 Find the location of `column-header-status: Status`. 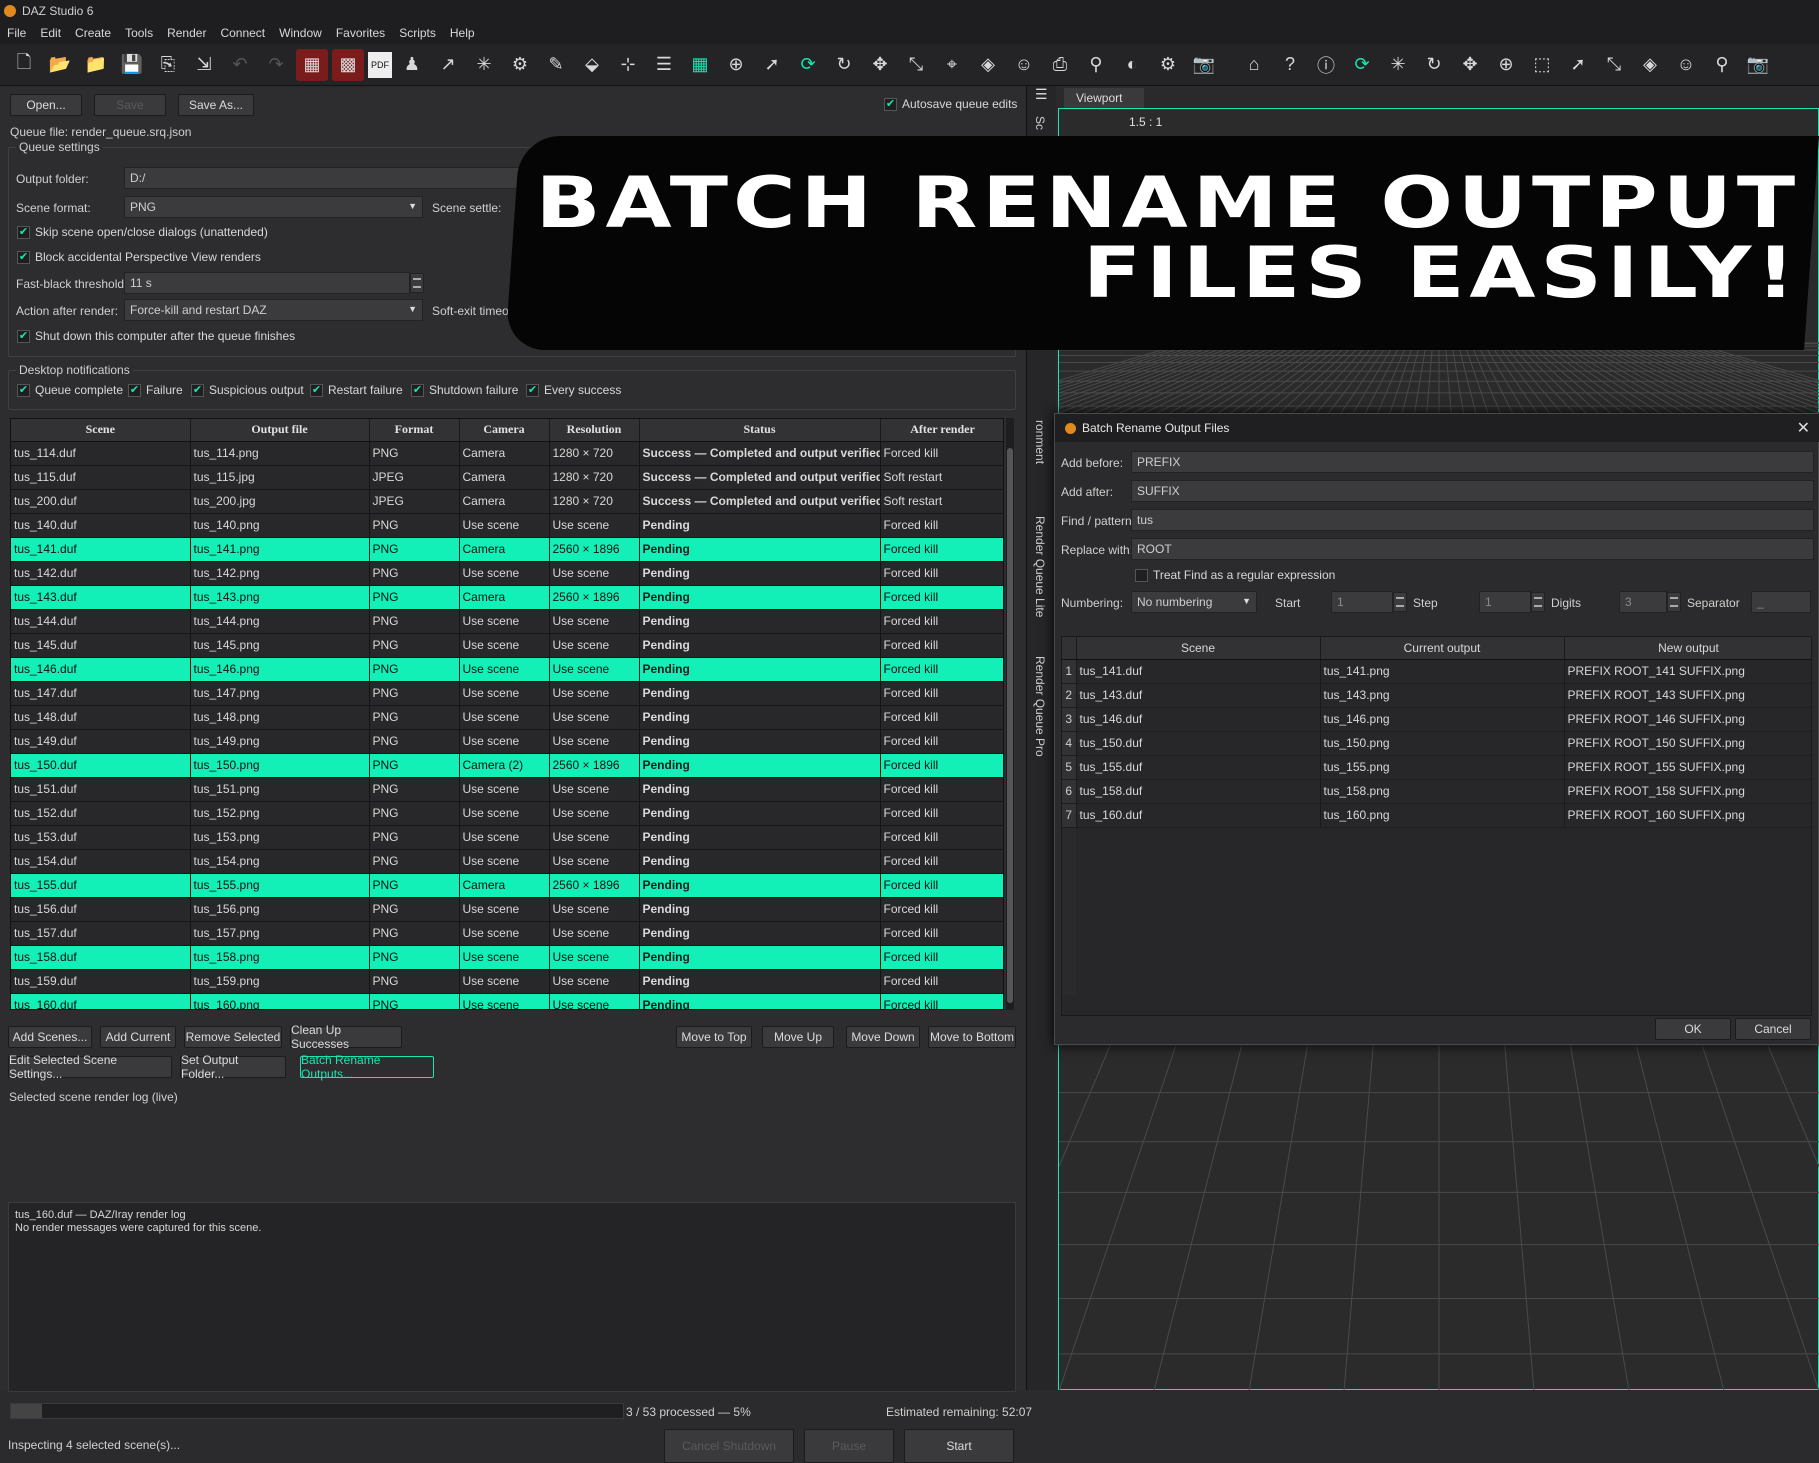

column-header-status: Status is located at coordinates (760, 430).